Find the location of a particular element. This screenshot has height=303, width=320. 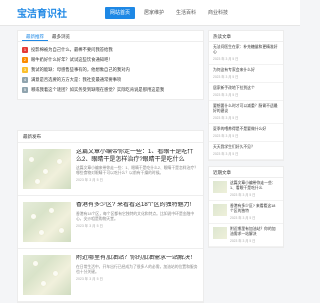

sidebar-item-title: 无法问医生在家：补充糖量和更精准好心 is located at coordinates (246, 50).